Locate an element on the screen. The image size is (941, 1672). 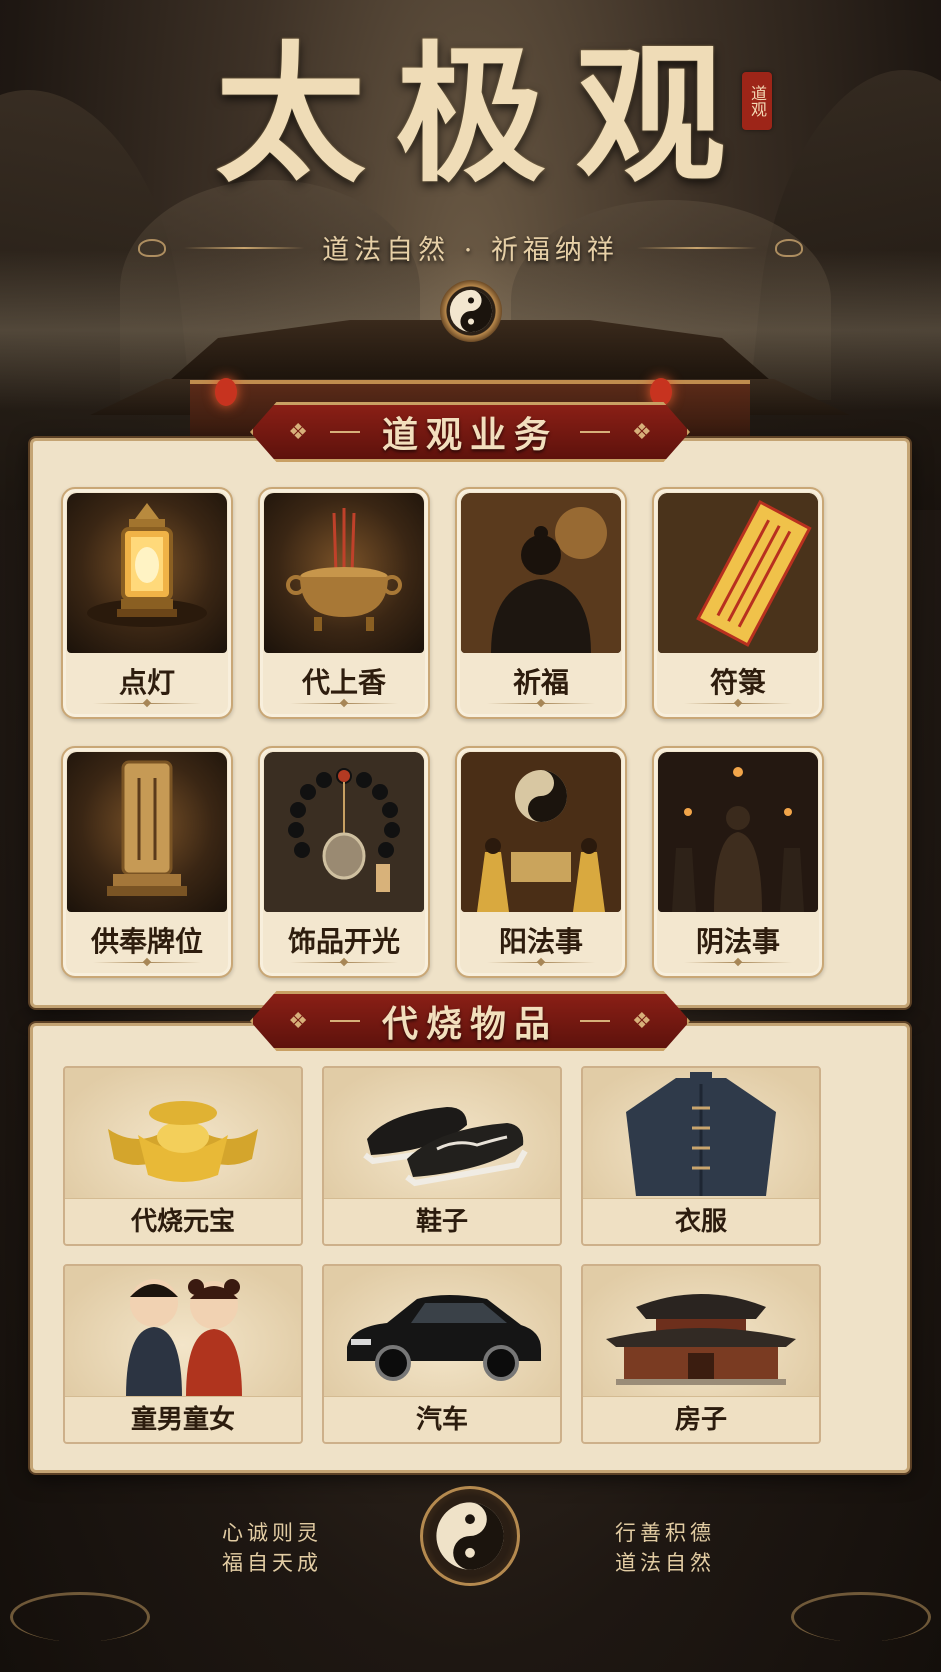
service-card-tablet: 供奉牌位 is located at coordinates (147, 862).